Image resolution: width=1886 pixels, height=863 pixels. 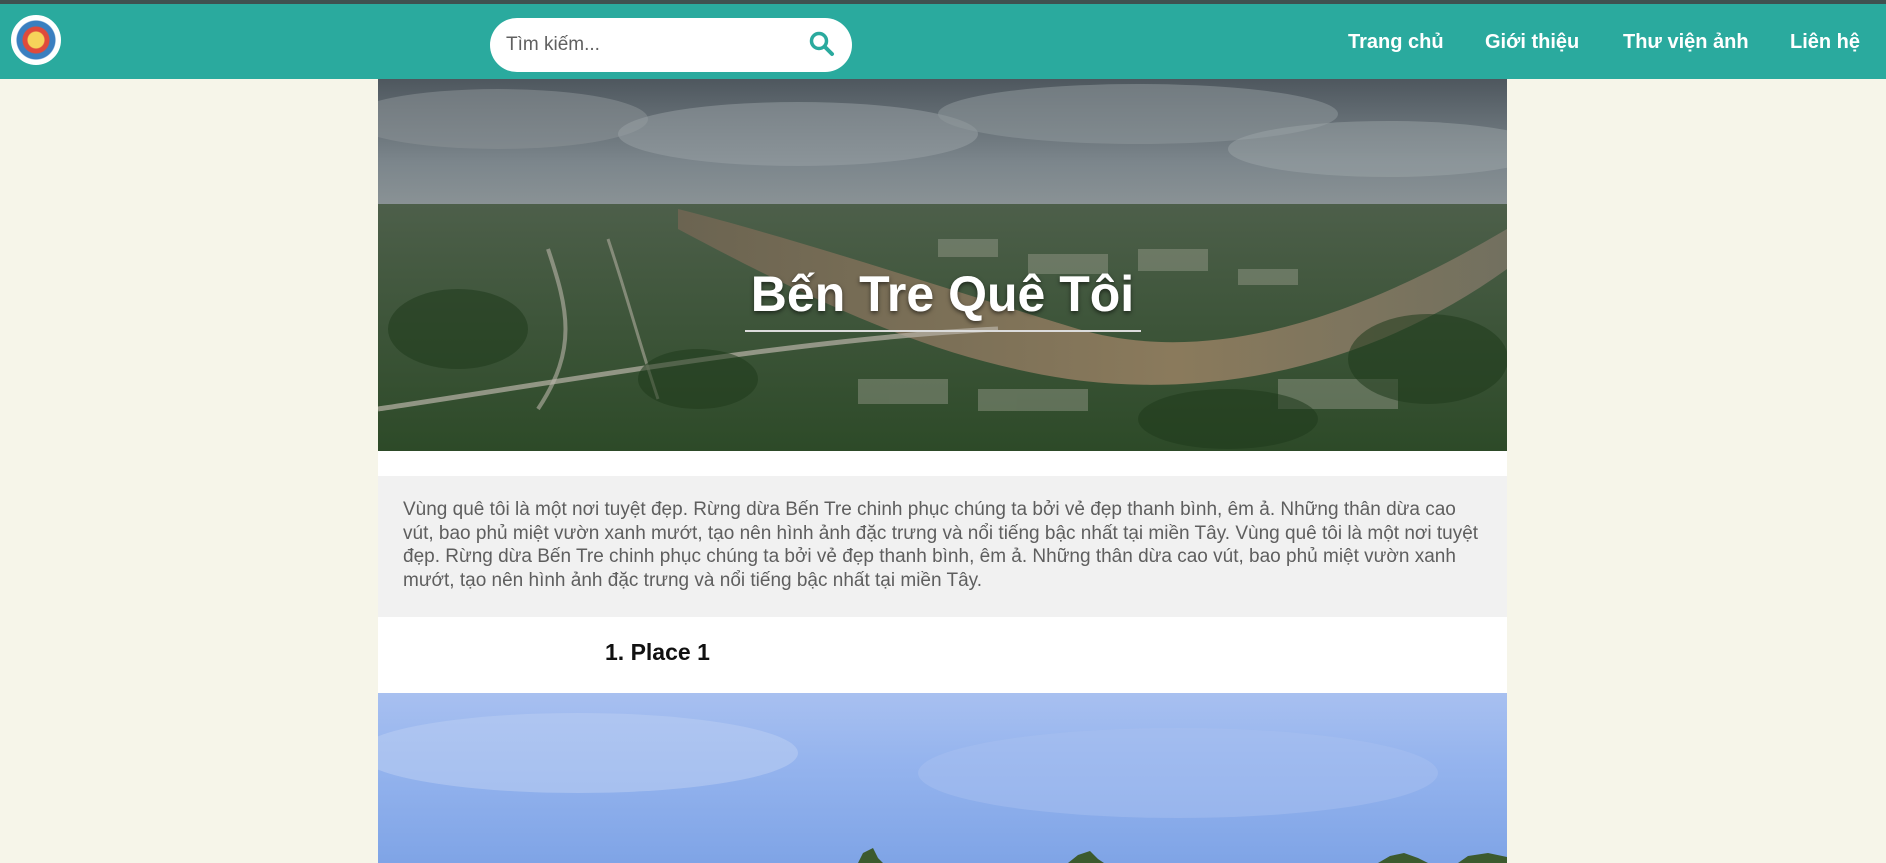 I want to click on search-box, so click(x=671, y=45).